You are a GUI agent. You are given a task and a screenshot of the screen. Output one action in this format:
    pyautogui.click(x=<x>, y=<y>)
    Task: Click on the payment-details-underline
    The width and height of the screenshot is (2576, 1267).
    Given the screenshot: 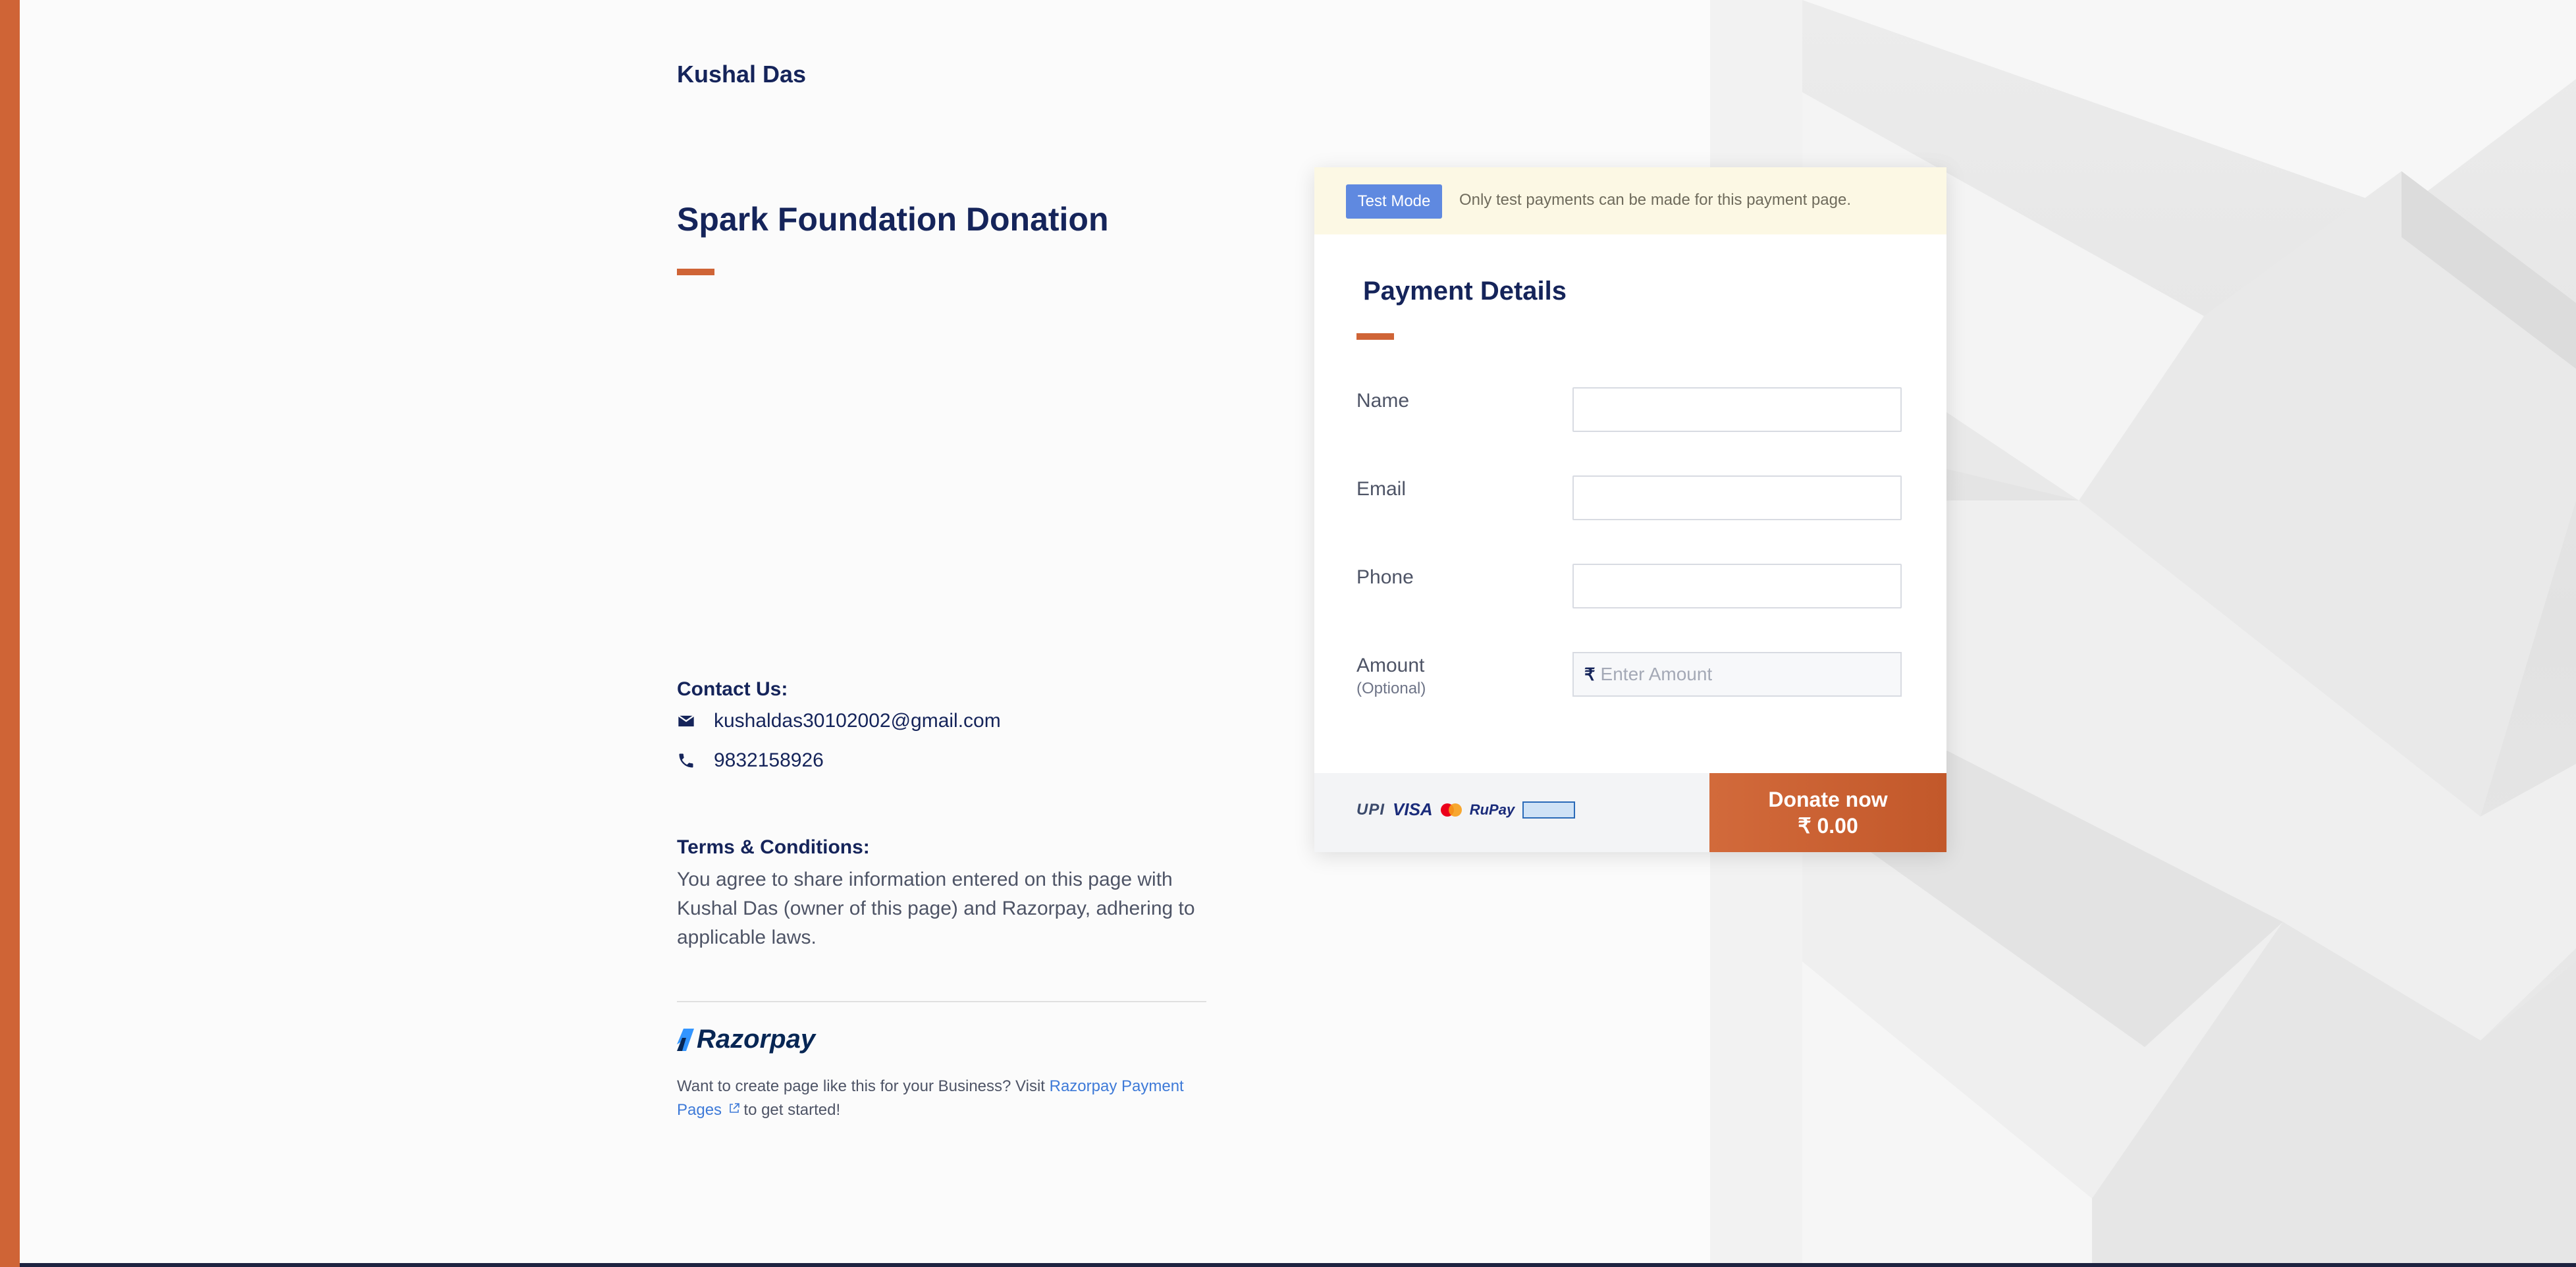 What is the action you would take?
    pyautogui.click(x=1375, y=336)
    